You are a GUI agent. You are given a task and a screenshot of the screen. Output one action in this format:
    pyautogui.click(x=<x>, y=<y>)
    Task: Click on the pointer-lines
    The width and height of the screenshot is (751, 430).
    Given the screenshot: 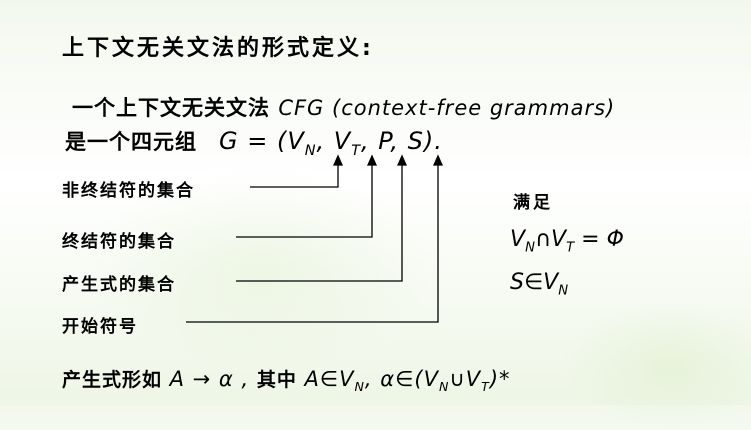 What is the action you would take?
    pyautogui.click(x=315, y=238)
    